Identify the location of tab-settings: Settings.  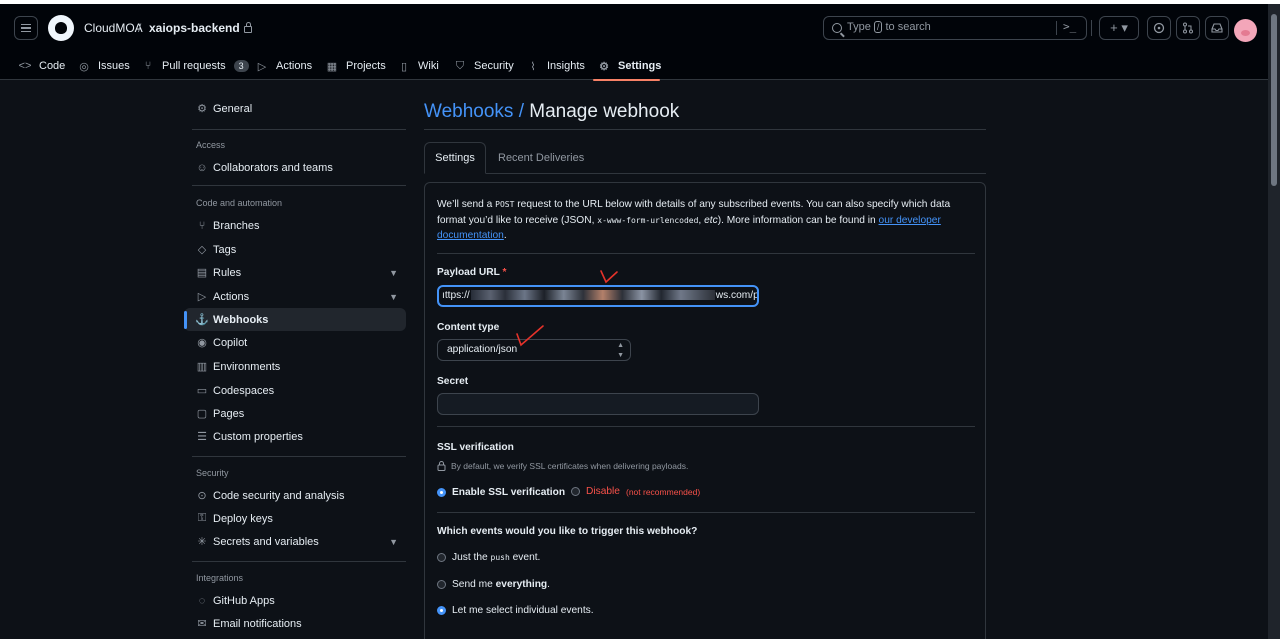
(455, 158).